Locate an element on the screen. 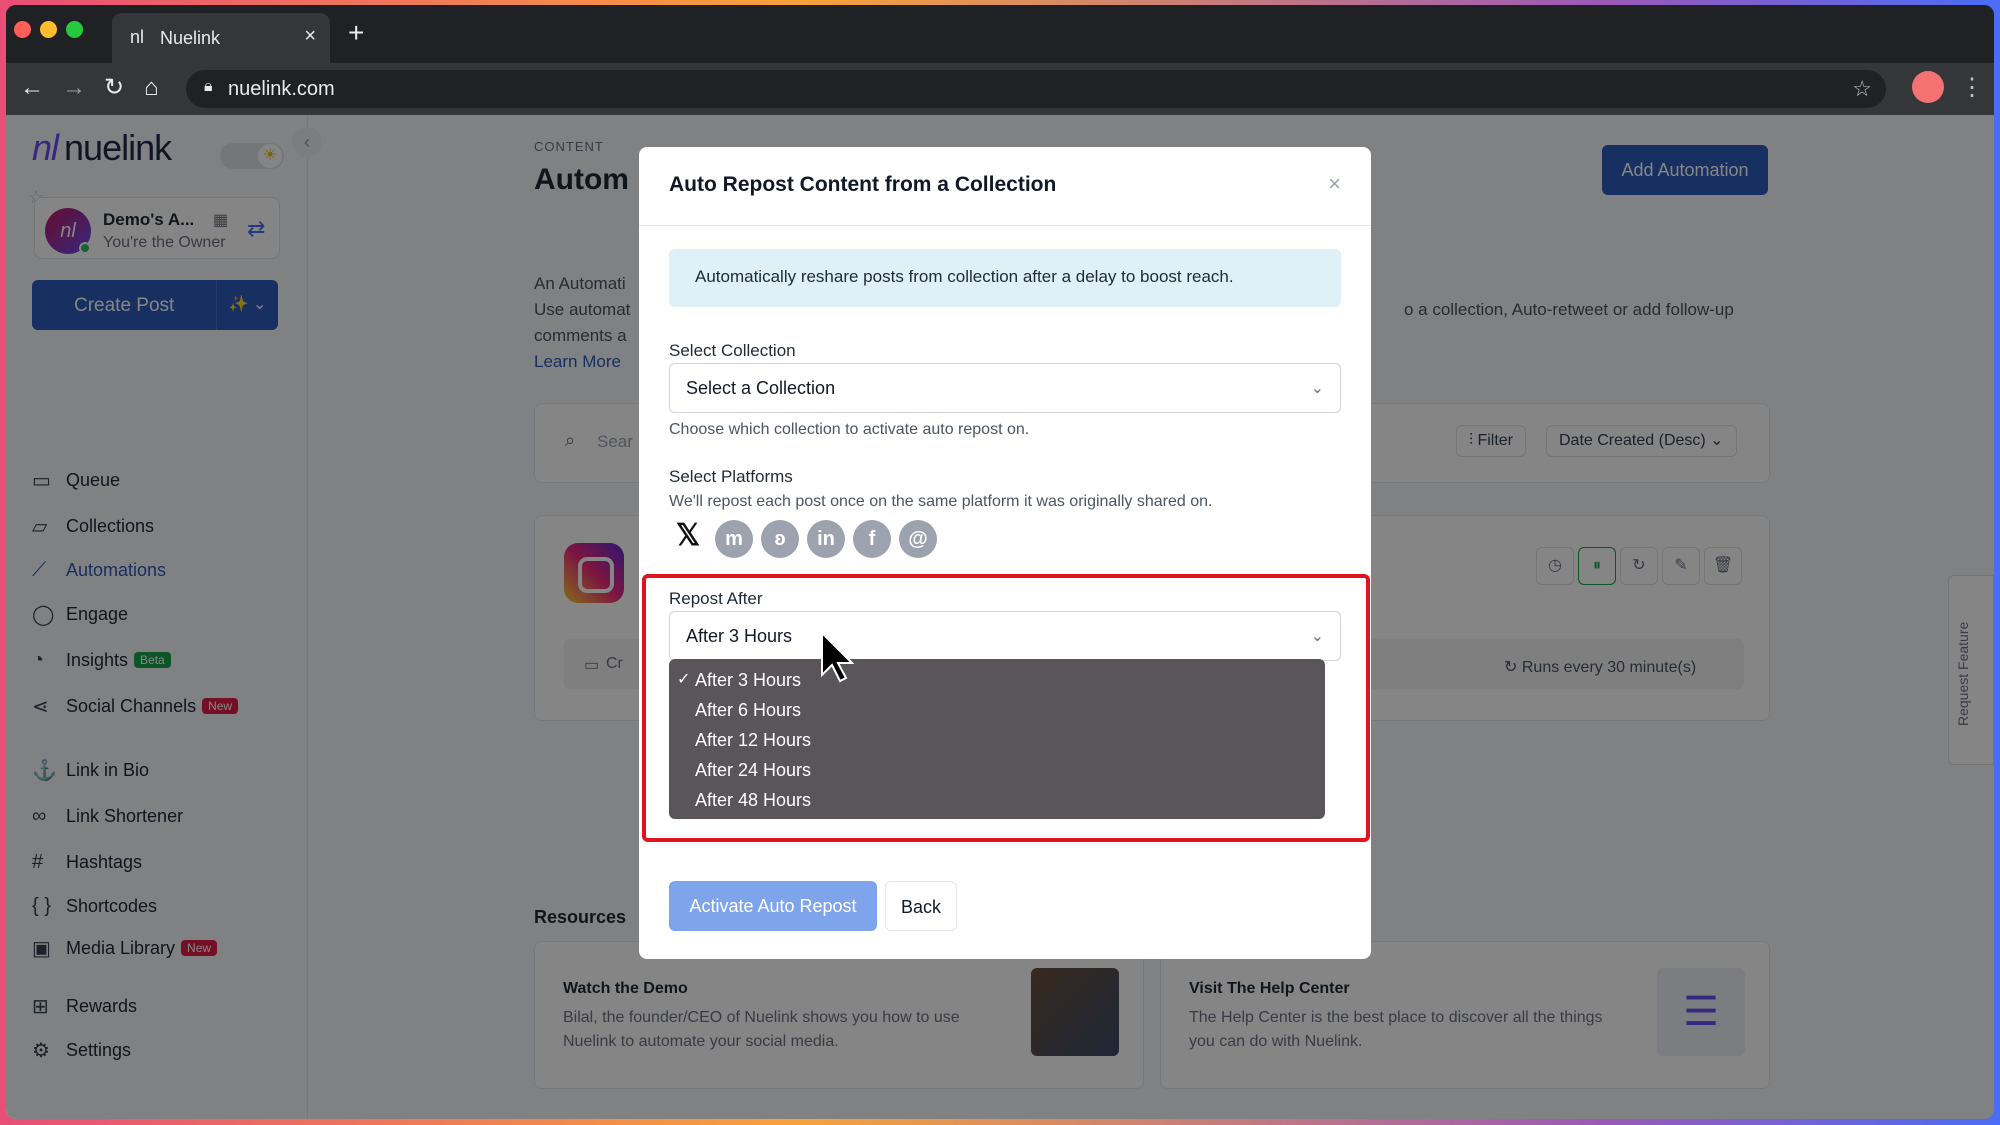 The height and width of the screenshot is (1125, 2000). close-icon: × is located at coordinates (1334, 184).